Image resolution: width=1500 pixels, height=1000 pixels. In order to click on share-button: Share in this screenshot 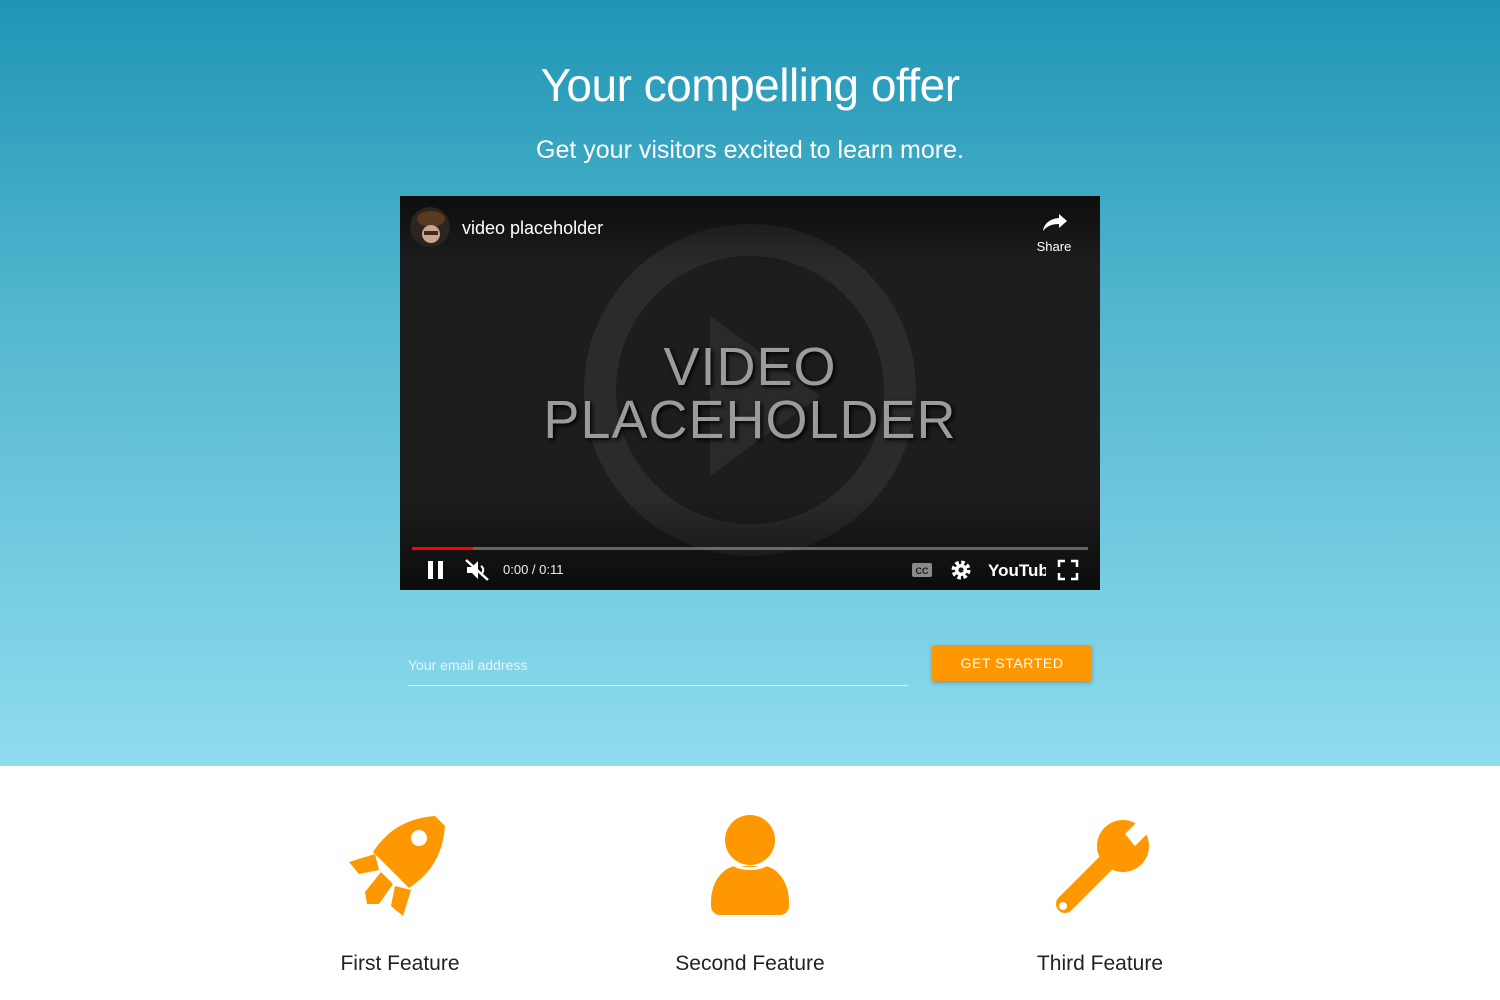, I will do `click(1054, 232)`.